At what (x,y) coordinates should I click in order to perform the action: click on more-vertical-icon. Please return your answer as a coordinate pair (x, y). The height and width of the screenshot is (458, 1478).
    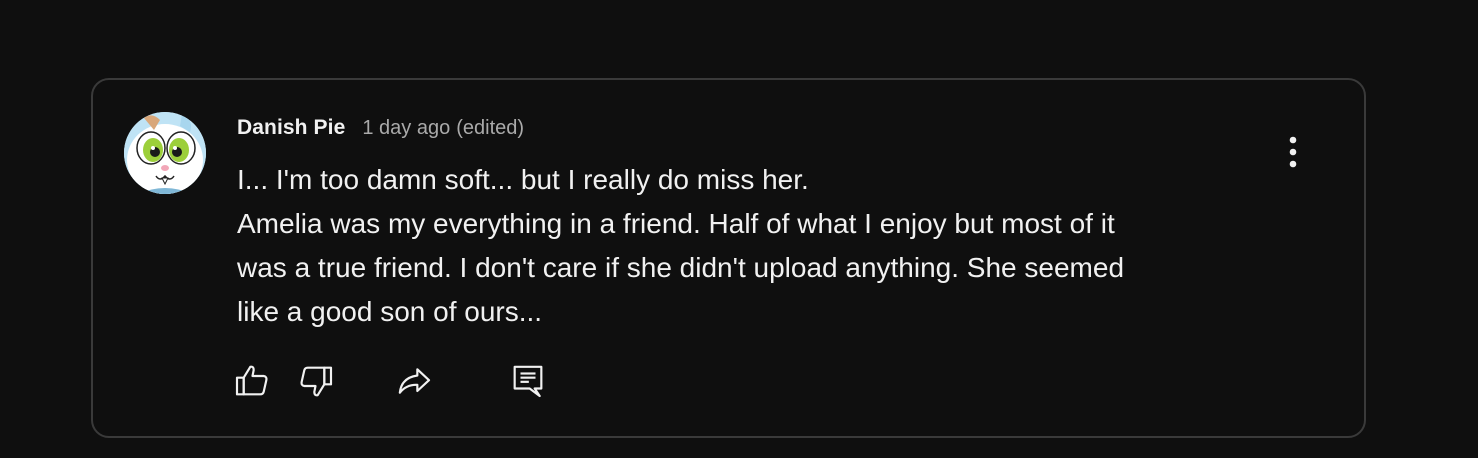
    Looking at the image, I should click on (1293, 152).